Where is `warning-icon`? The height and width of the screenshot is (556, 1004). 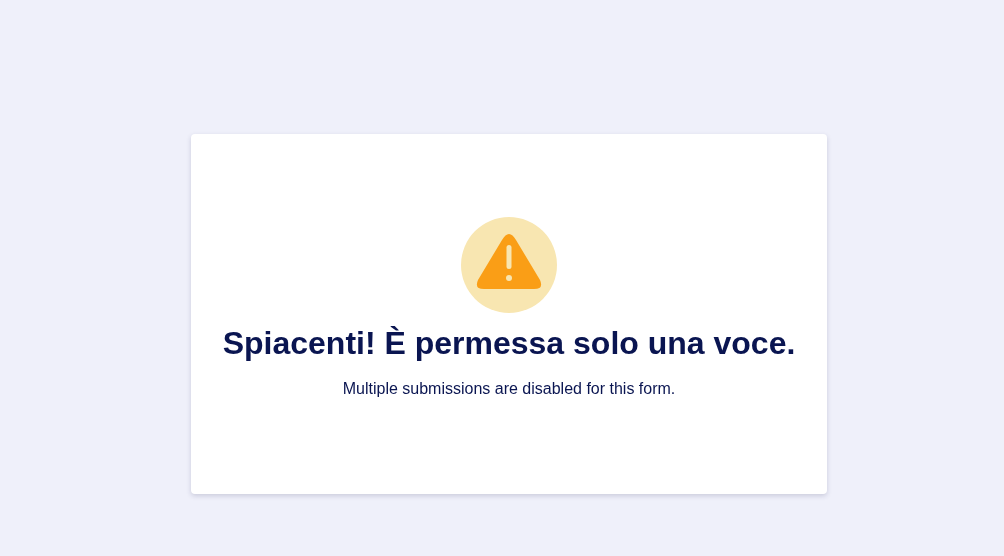 warning-icon is located at coordinates (509, 265).